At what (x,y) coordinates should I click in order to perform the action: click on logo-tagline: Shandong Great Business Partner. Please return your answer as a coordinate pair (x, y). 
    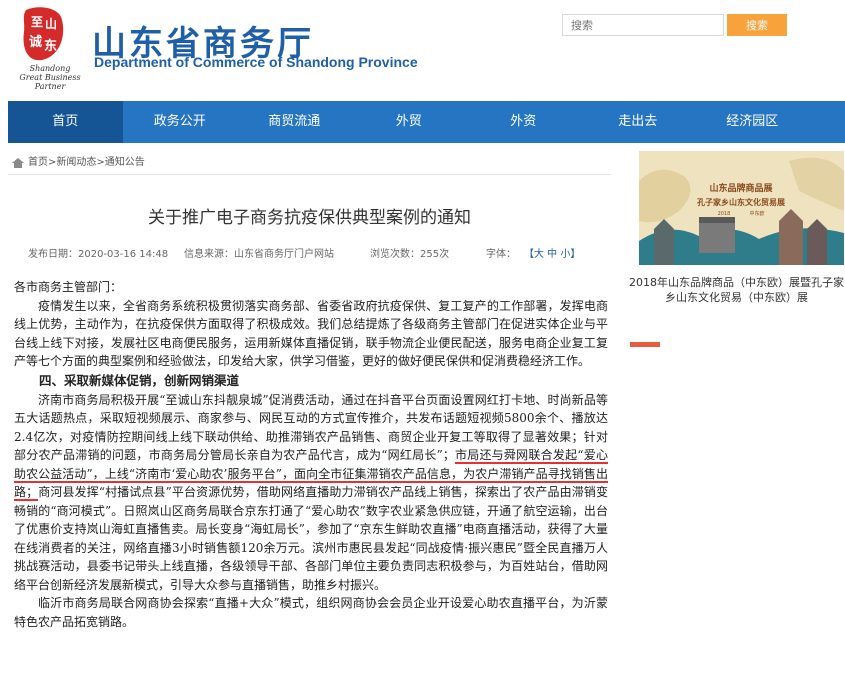
    Looking at the image, I should click on (50, 77).